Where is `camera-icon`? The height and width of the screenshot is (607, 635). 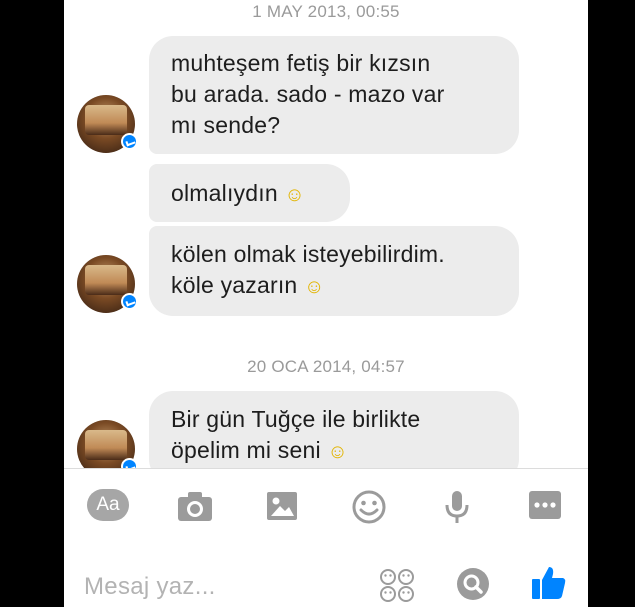
camera-icon is located at coordinates (195, 506).